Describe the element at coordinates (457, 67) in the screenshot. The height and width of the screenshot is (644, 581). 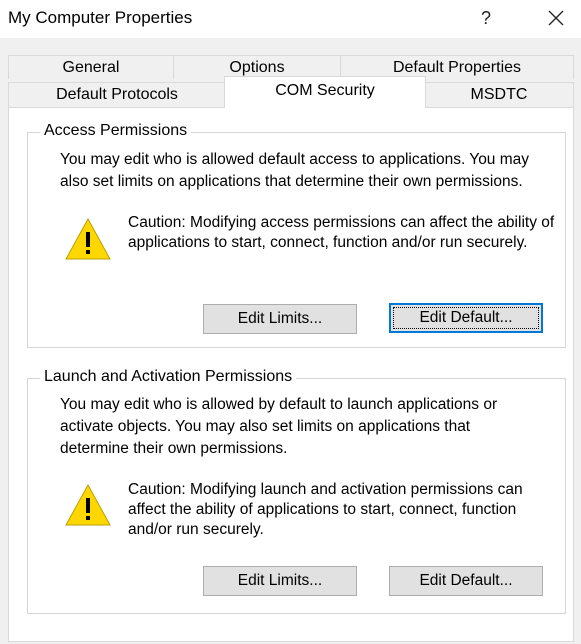
I see `tab-label: Default Properties` at that location.